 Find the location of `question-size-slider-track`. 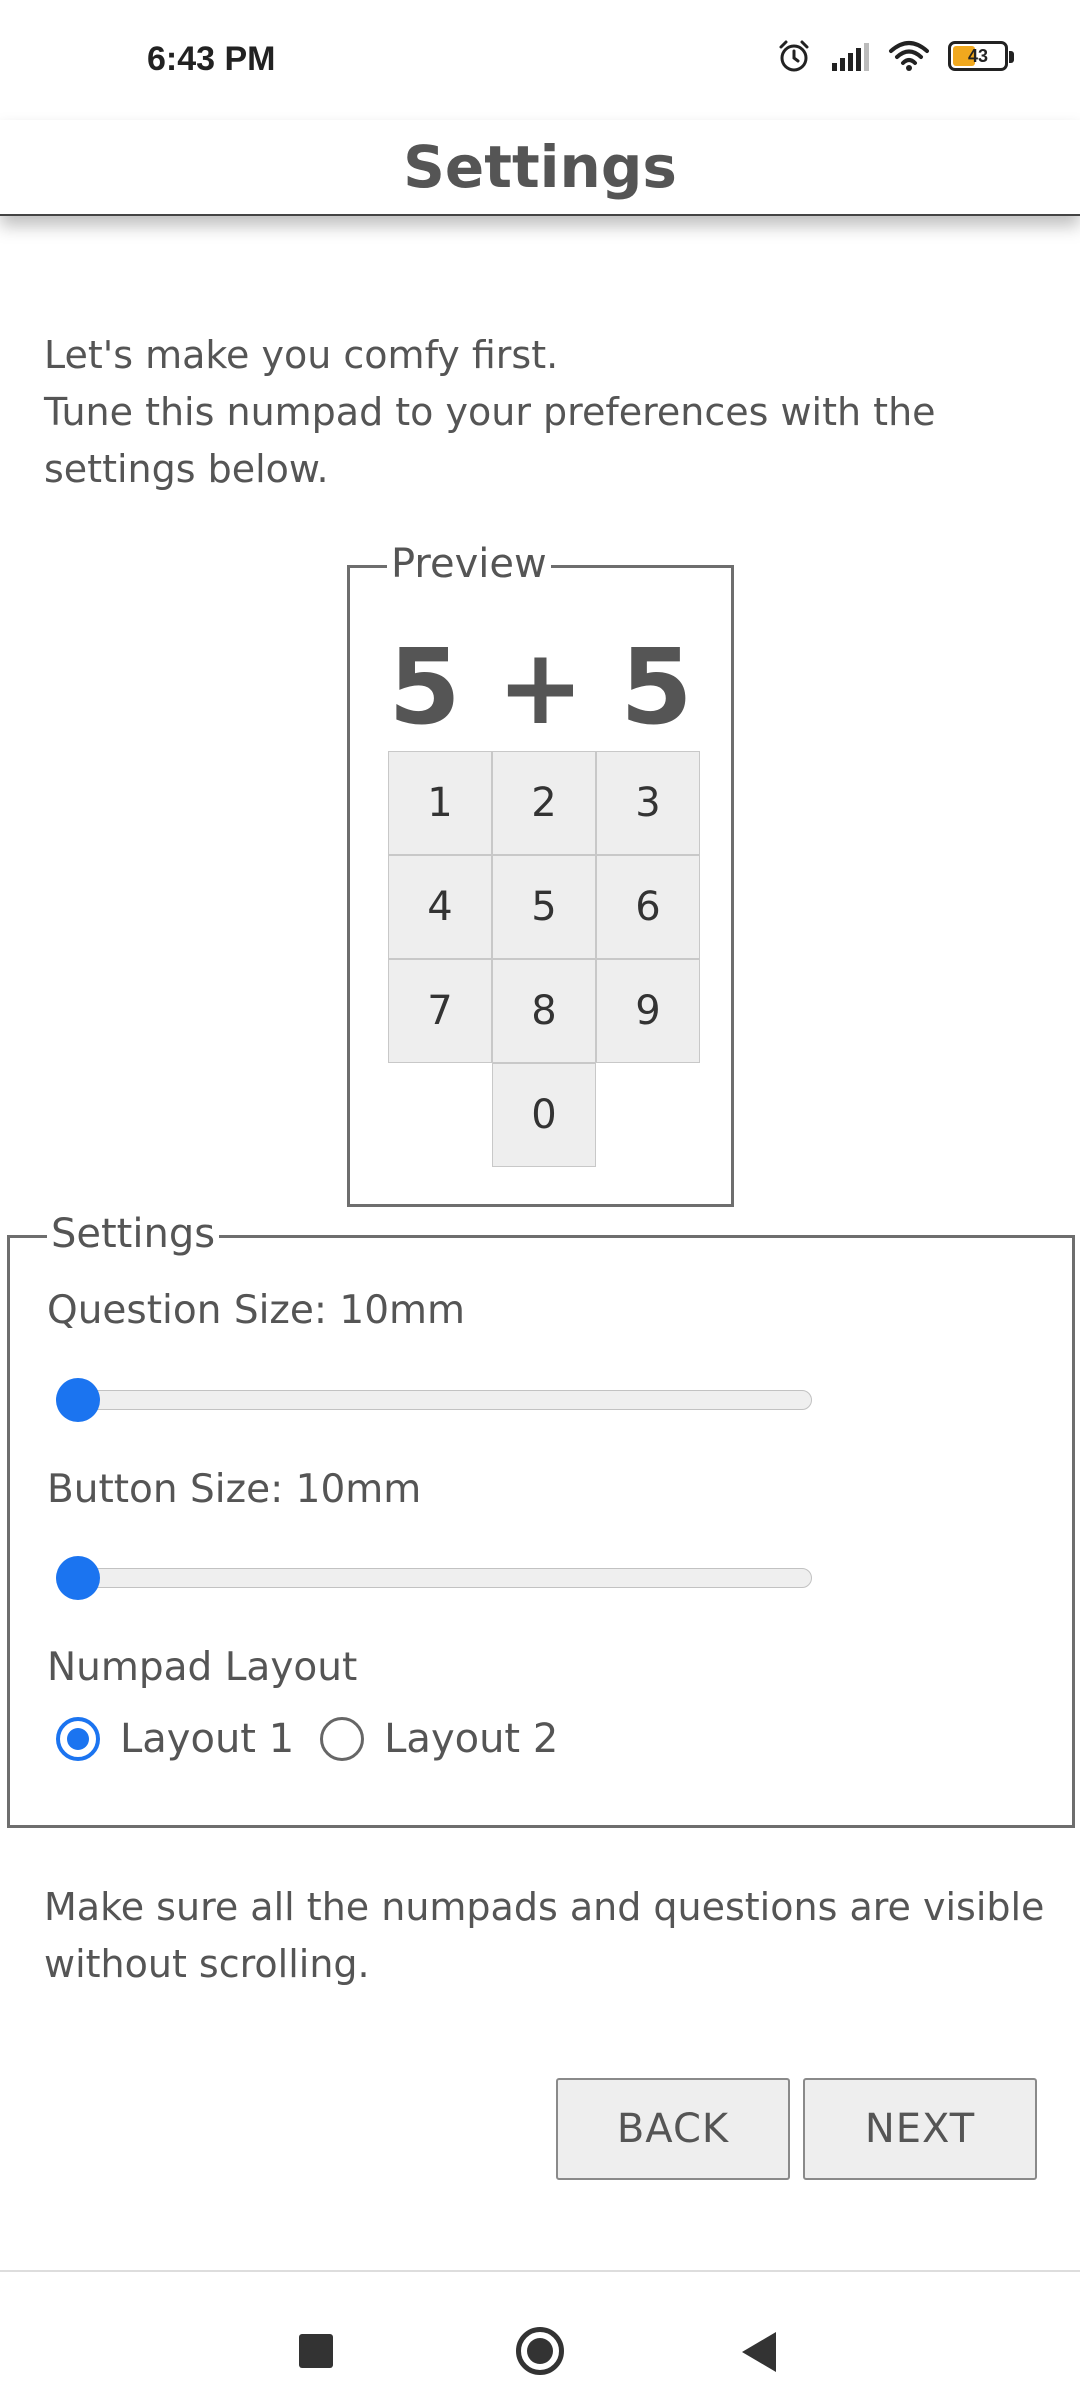

question-size-slider-track is located at coordinates (434, 1400).